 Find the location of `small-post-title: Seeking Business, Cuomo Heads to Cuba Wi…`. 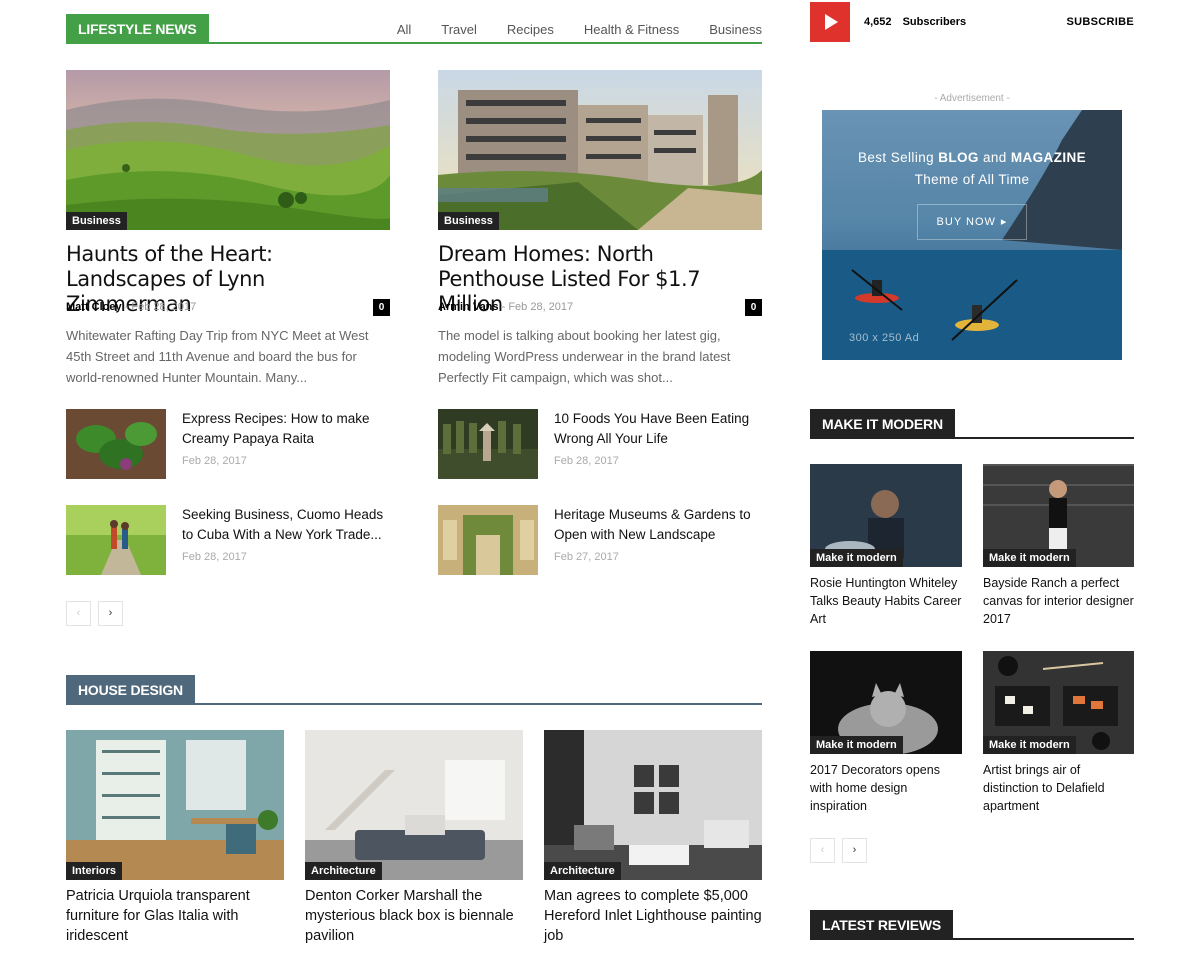

small-post-title: Seeking Business, Cuomo Heads to Cuba Wi… is located at coordinates (287, 525).